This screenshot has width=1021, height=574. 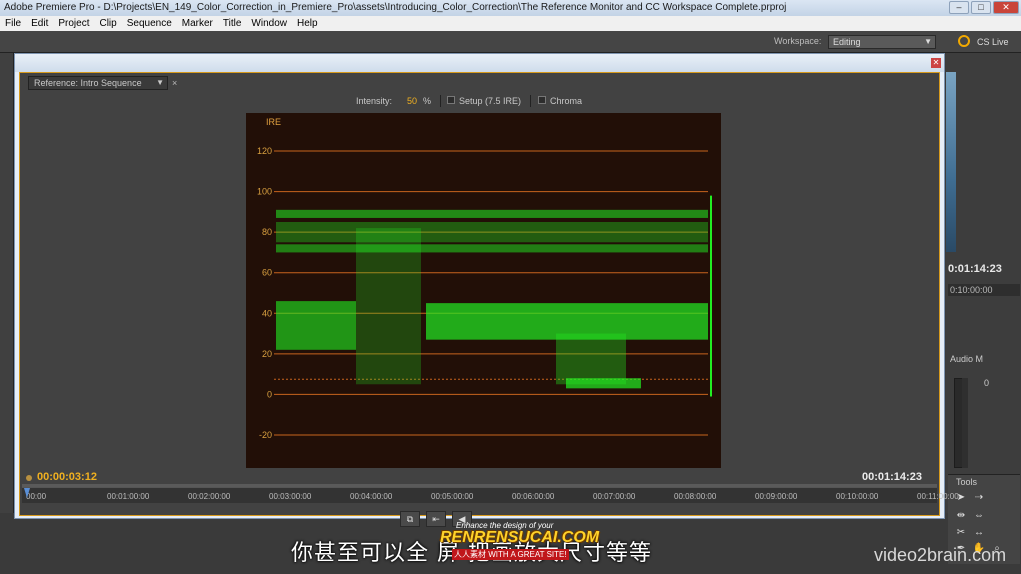 What do you see at coordinates (614, 496) in the screenshot?
I see `ruler-tick-label: 00:07:00:00` at bounding box center [614, 496].